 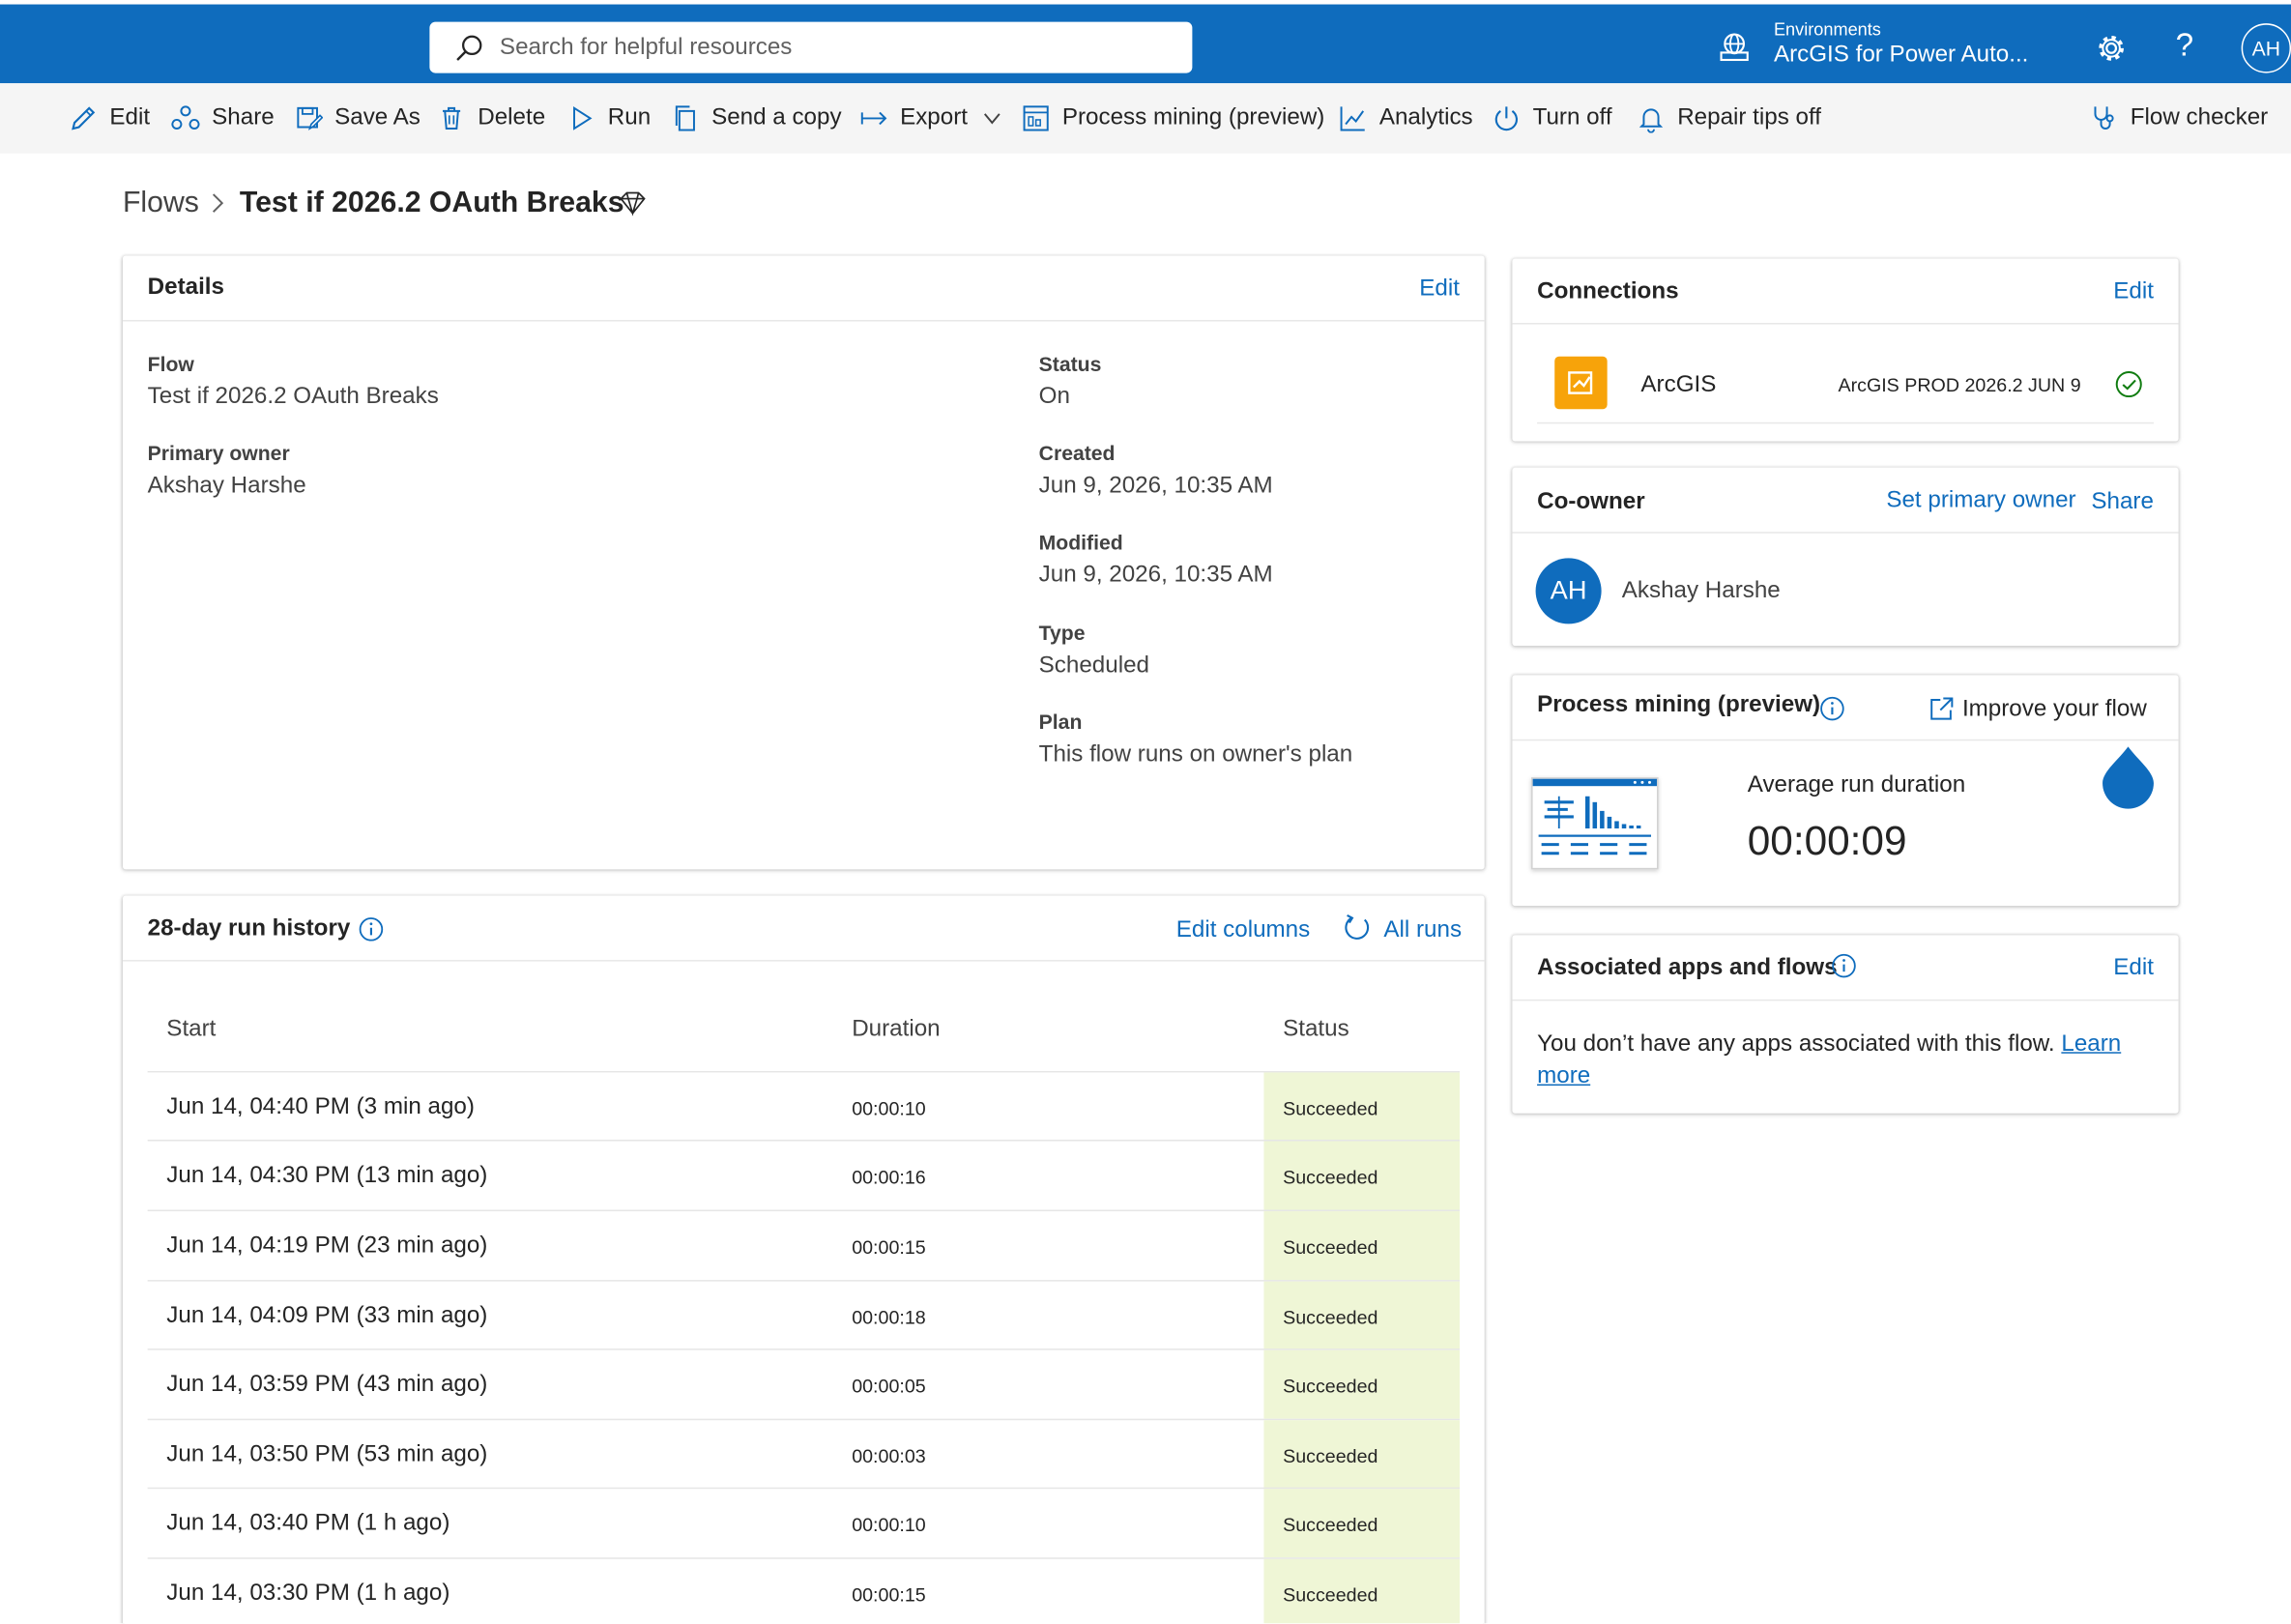 I want to click on process-mining-label: Process mining (preview), so click(x=1193, y=117).